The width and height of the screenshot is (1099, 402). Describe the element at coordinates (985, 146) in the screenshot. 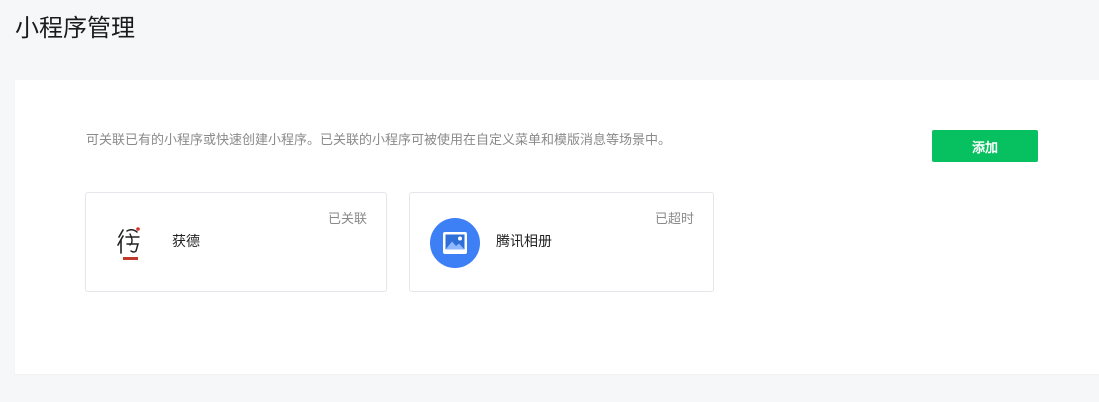

I see `add-button: 添加` at that location.